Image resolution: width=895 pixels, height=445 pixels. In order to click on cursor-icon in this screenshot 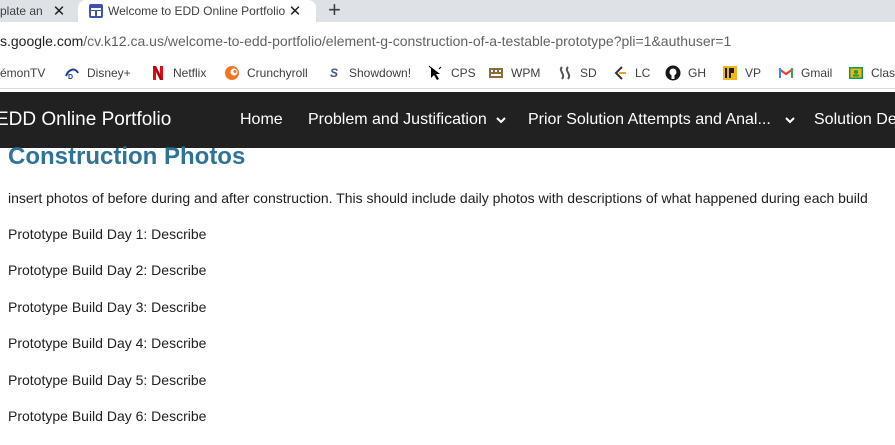, I will do `click(436, 73)`.